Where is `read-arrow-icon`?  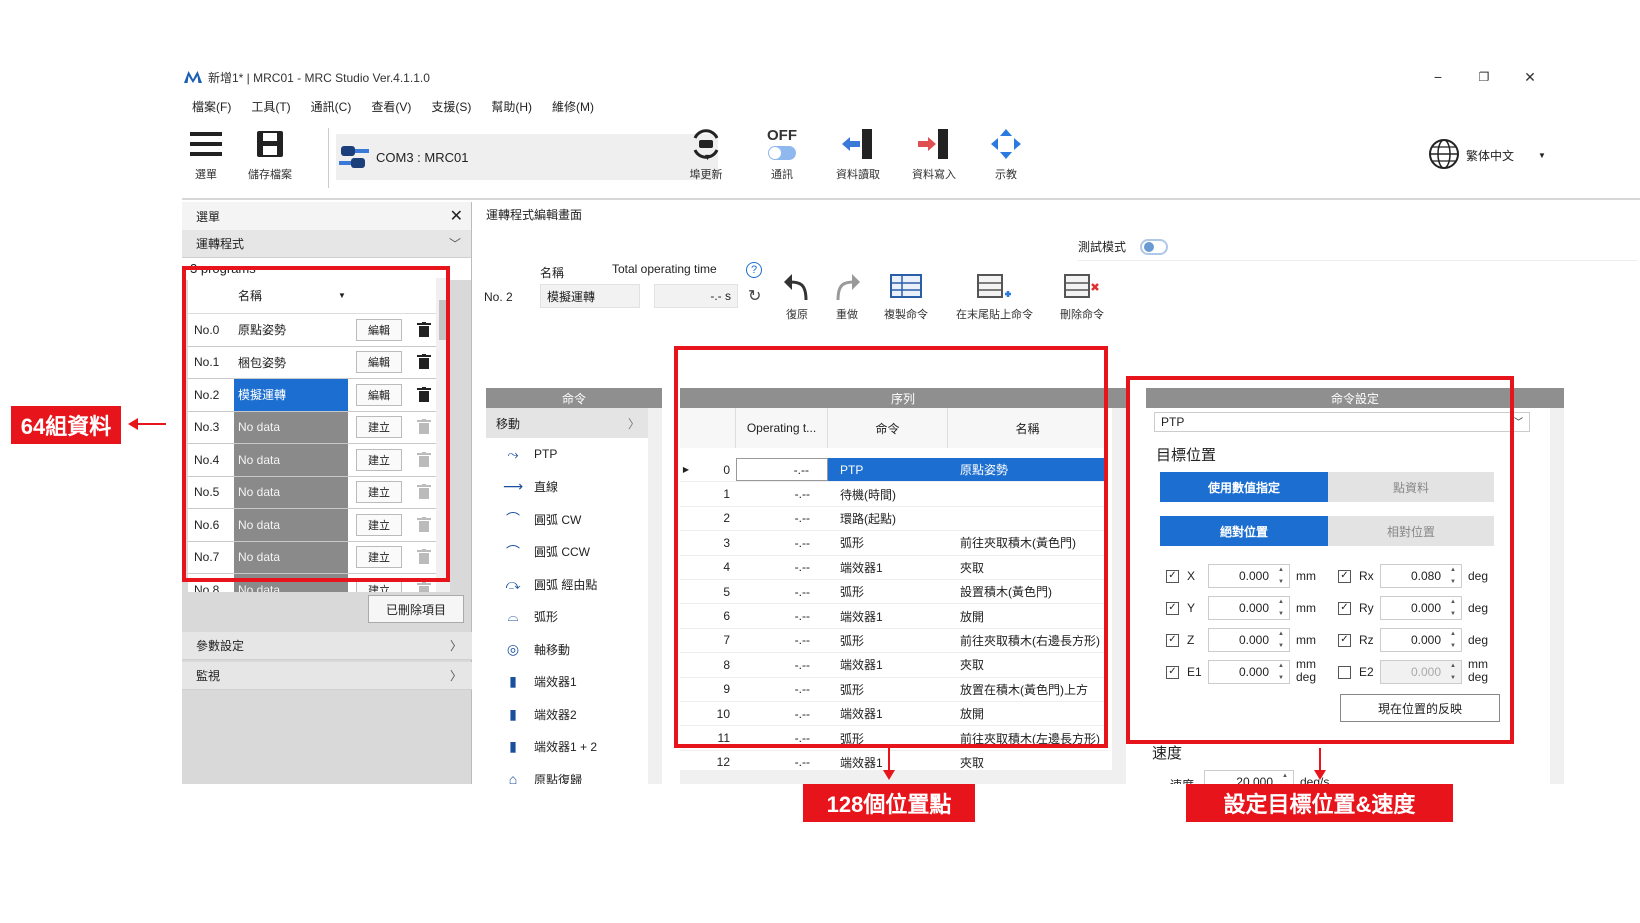 read-arrow-icon is located at coordinates (858, 144).